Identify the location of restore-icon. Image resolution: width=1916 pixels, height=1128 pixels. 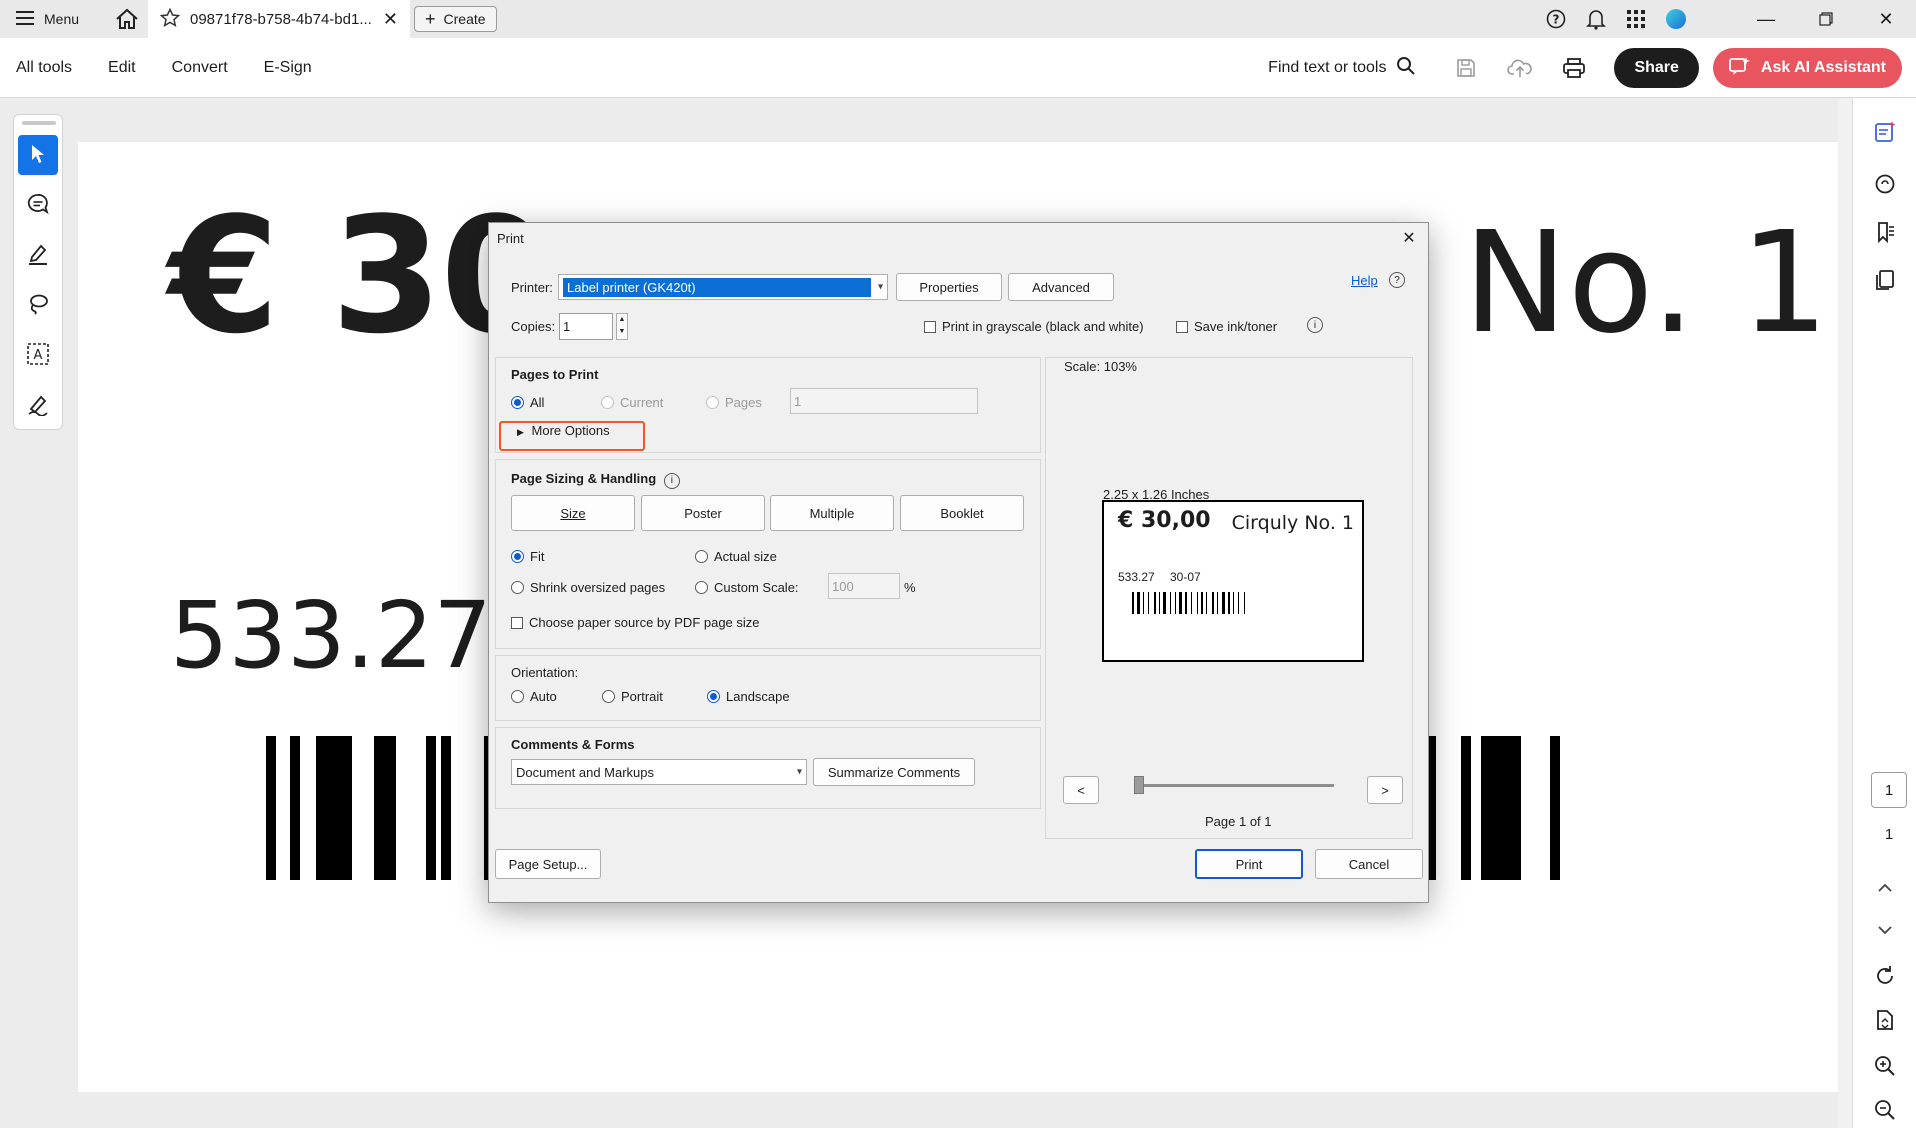
(1826, 19).